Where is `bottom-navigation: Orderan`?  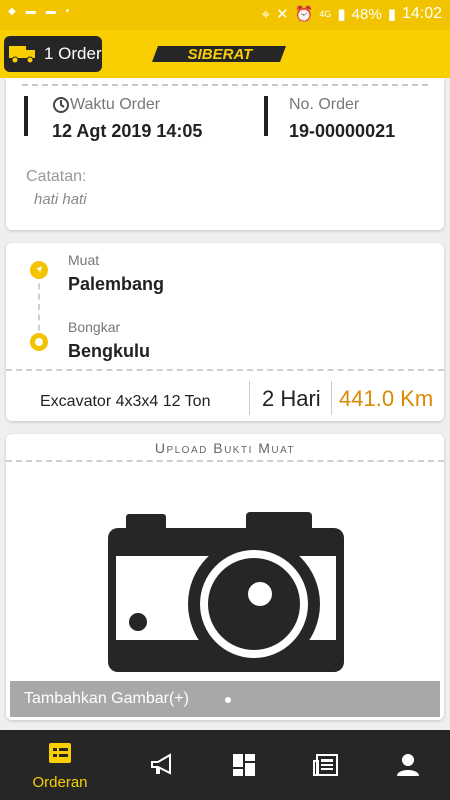 bottom-navigation: Orderan is located at coordinates (225, 765).